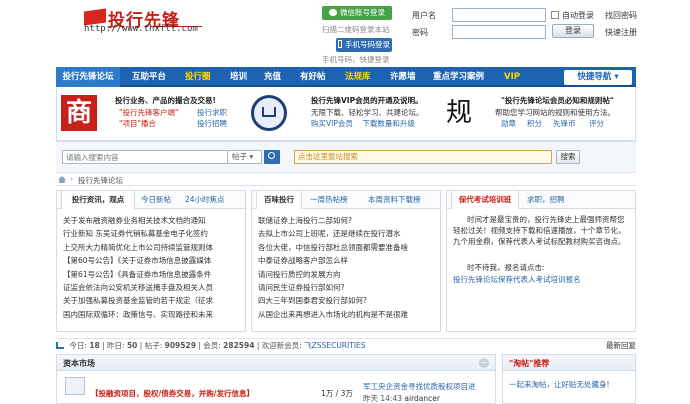 The image size is (690, 404). Describe the element at coordinates (347, 314) in the screenshot. I see `list-item: 从国企出来再想进入市场化的机构是不是很难` at that location.